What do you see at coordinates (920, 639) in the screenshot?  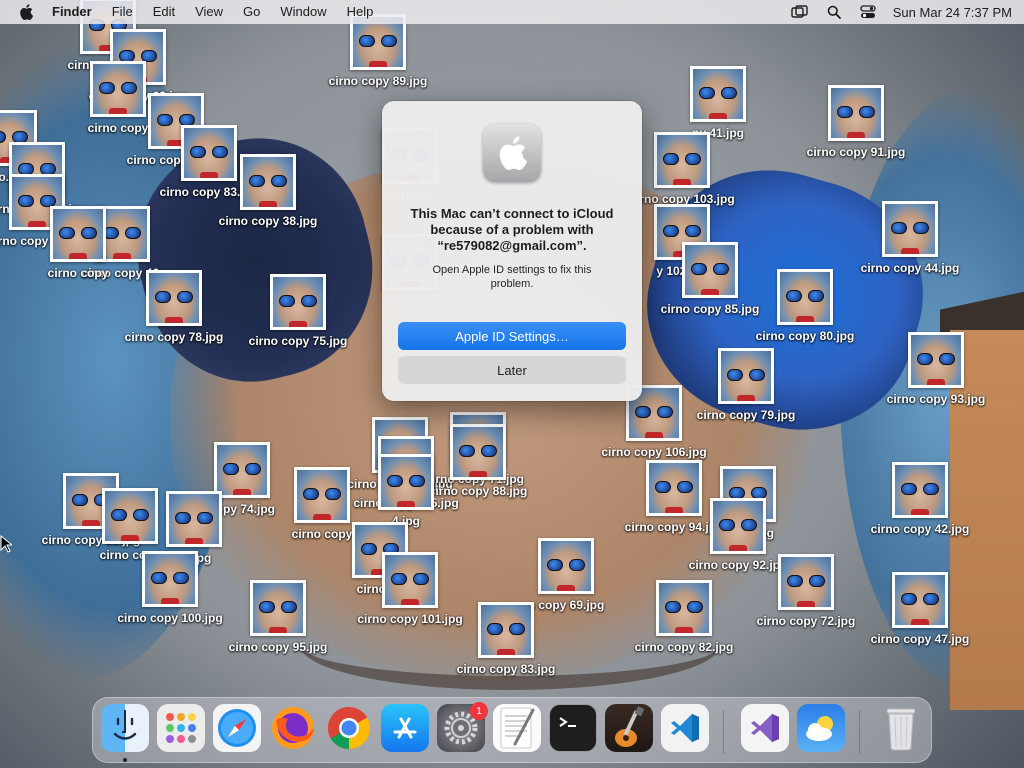 I see `desktop-file-label: cirno copy 47.jpg` at bounding box center [920, 639].